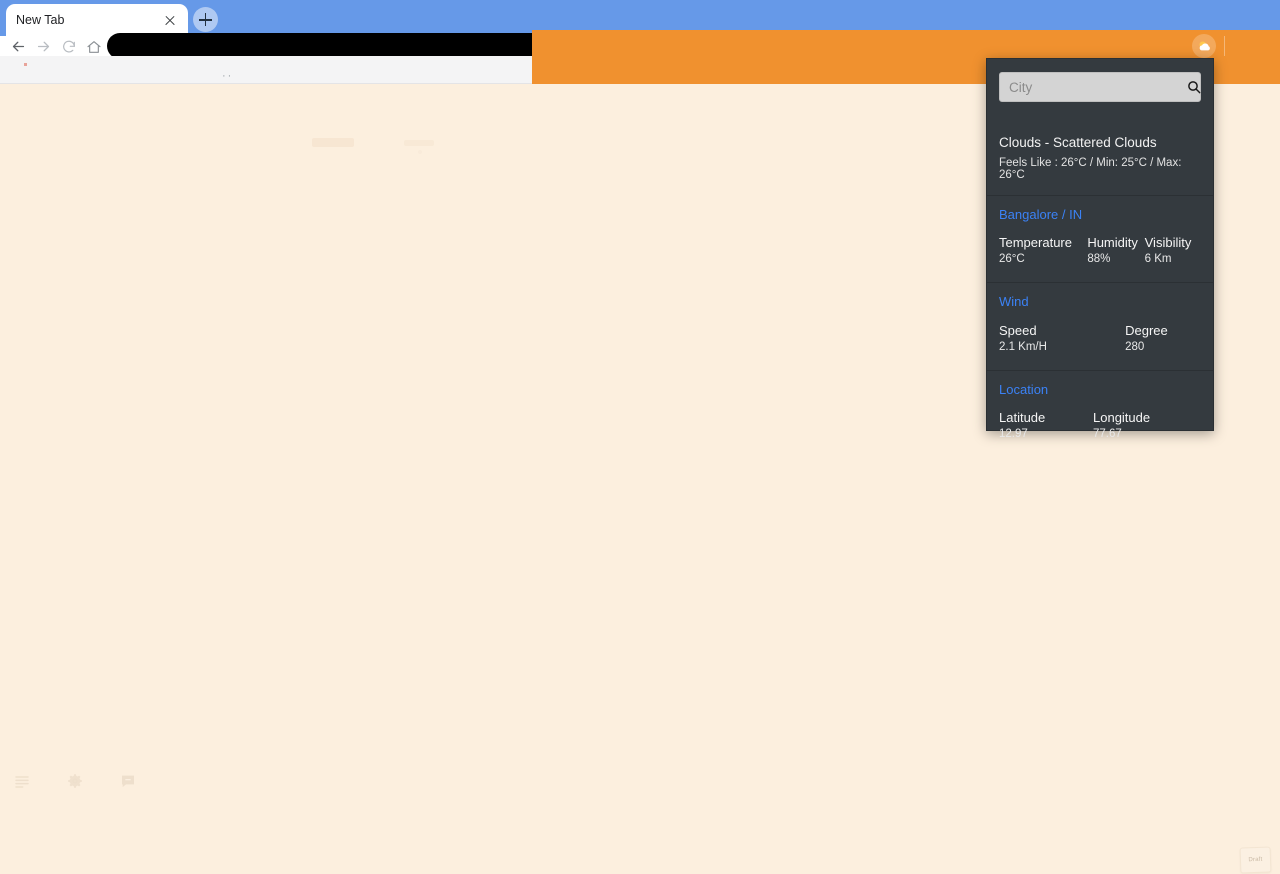 This screenshot has height=874, width=1280. I want to click on weather-section: Wind Speed 2.1 Km/H Degree 280, so click(1100, 319).